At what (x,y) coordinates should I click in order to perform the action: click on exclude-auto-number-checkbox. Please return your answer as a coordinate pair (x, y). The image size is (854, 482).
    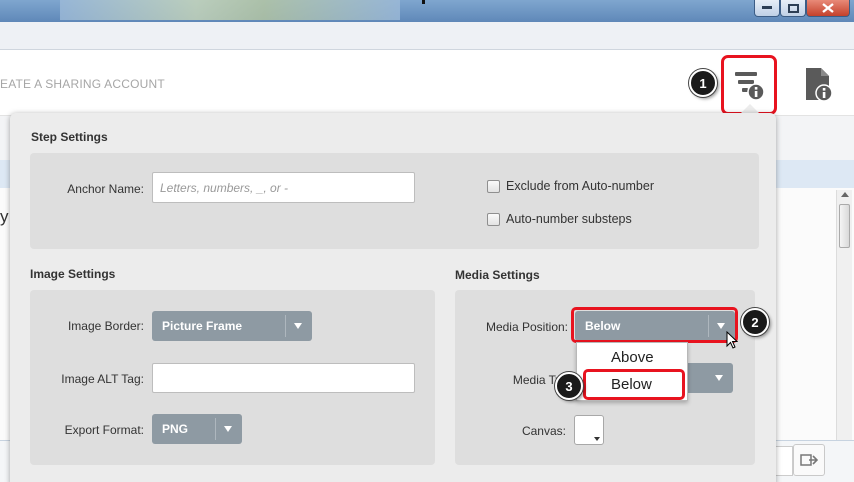
    Looking at the image, I should click on (493, 186).